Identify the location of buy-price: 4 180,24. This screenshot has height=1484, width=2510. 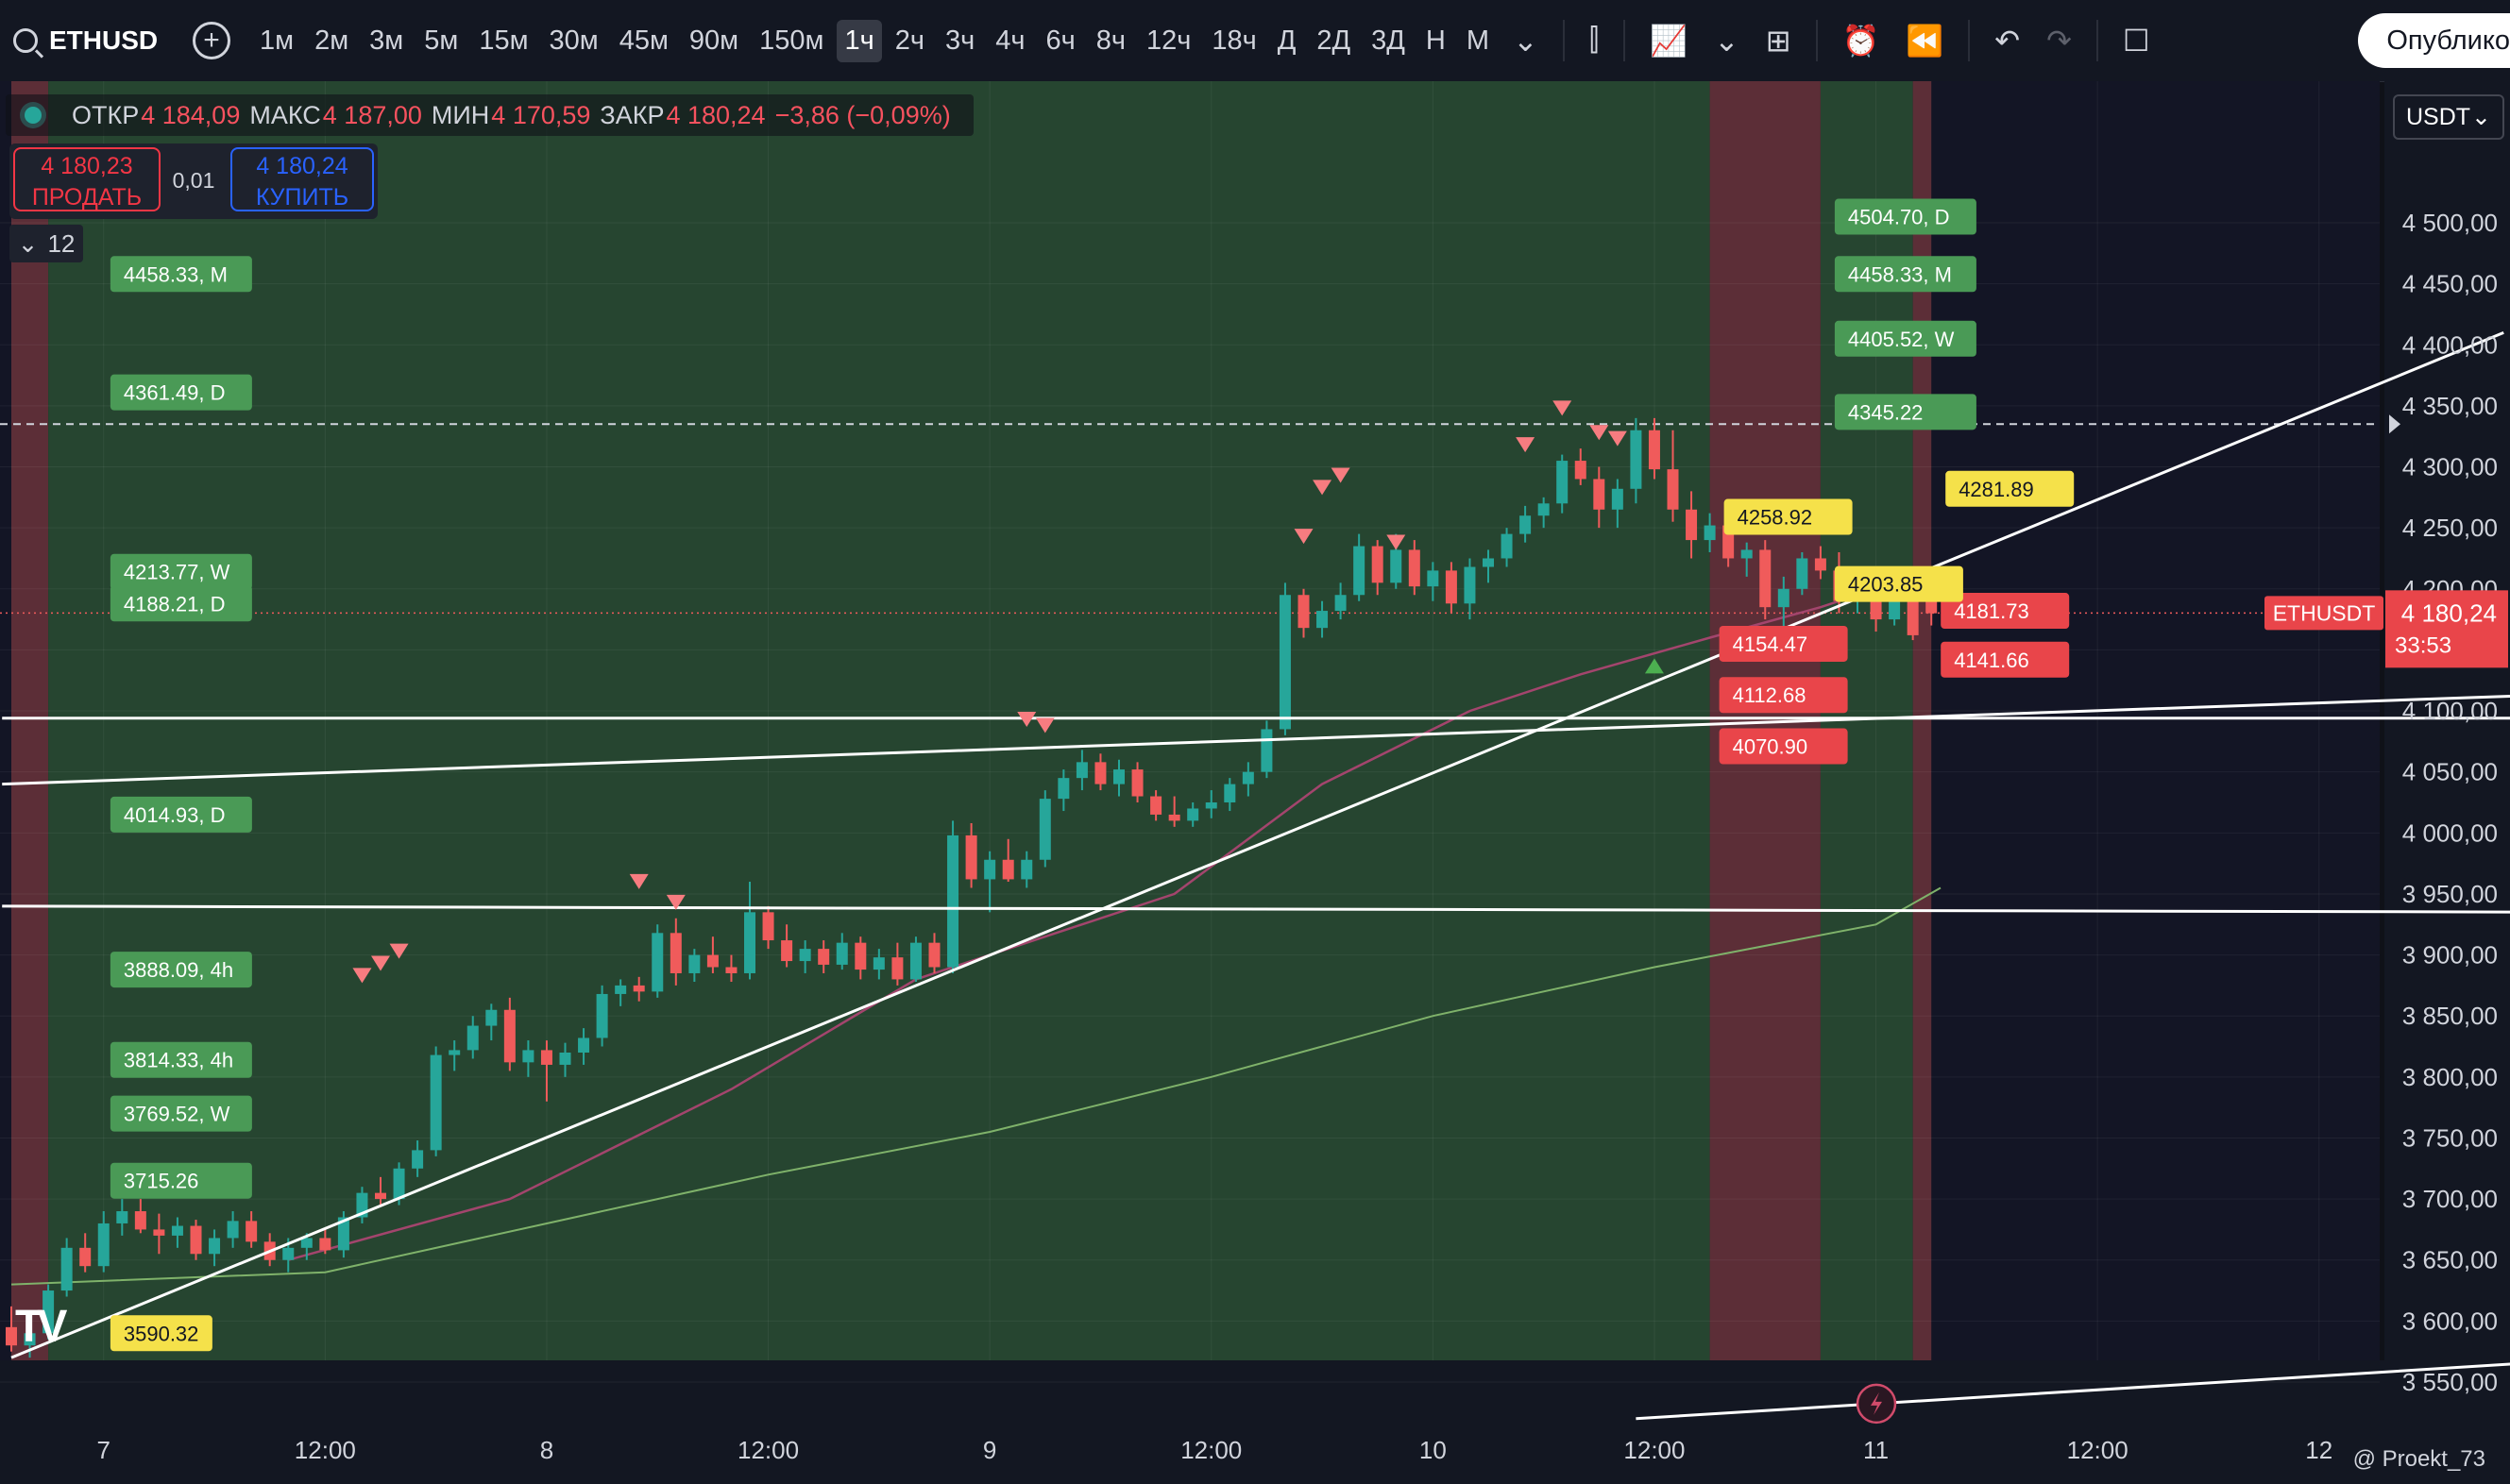
(302, 166).